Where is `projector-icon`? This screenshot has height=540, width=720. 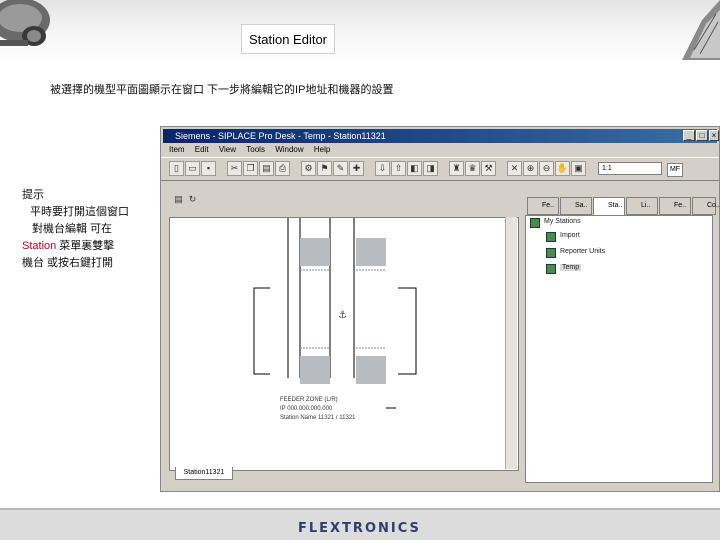
projector-icon is located at coordinates (25, 23).